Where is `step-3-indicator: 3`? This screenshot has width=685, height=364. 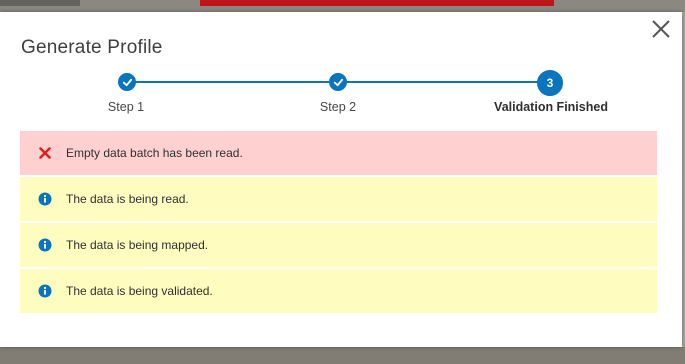
step-3-indicator: 3 is located at coordinates (550, 83).